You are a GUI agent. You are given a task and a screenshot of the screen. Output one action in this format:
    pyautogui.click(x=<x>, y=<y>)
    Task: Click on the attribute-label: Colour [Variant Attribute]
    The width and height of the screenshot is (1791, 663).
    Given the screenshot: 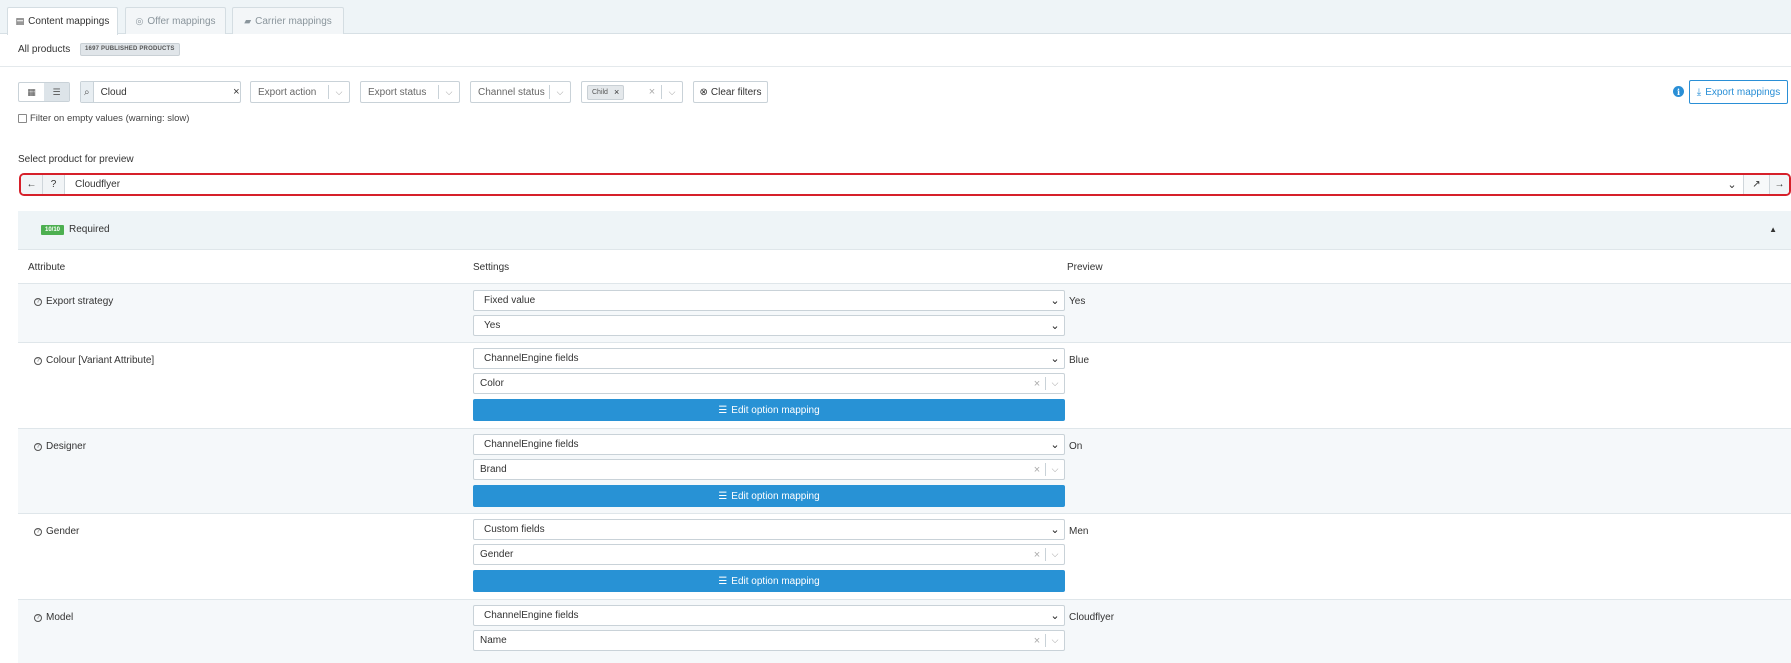 What is the action you would take?
    pyautogui.click(x=100, y=360)
    